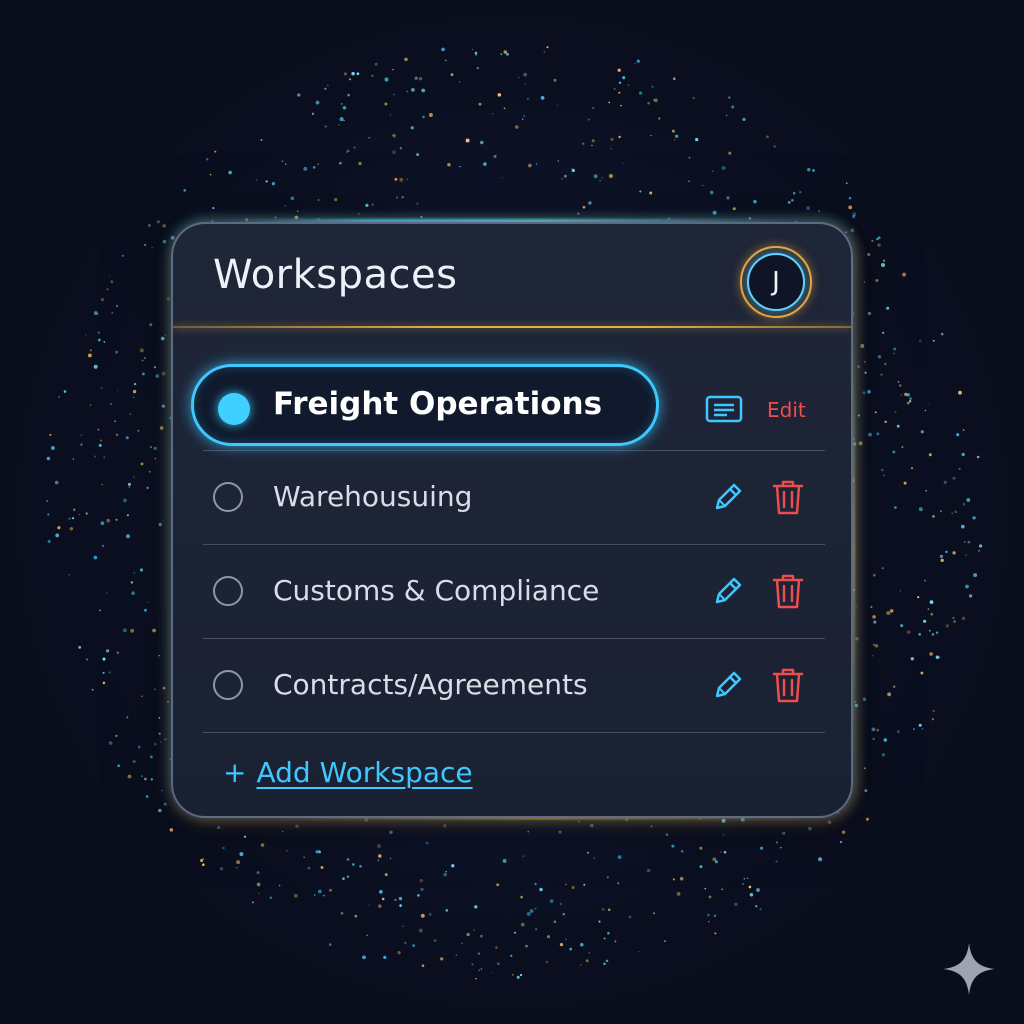 The image size is (1024, 1024). What do you see at coordinates (335, 275) in the screenshot?
I see `panel-title: Workspaces` at bounding box center [335, 275].